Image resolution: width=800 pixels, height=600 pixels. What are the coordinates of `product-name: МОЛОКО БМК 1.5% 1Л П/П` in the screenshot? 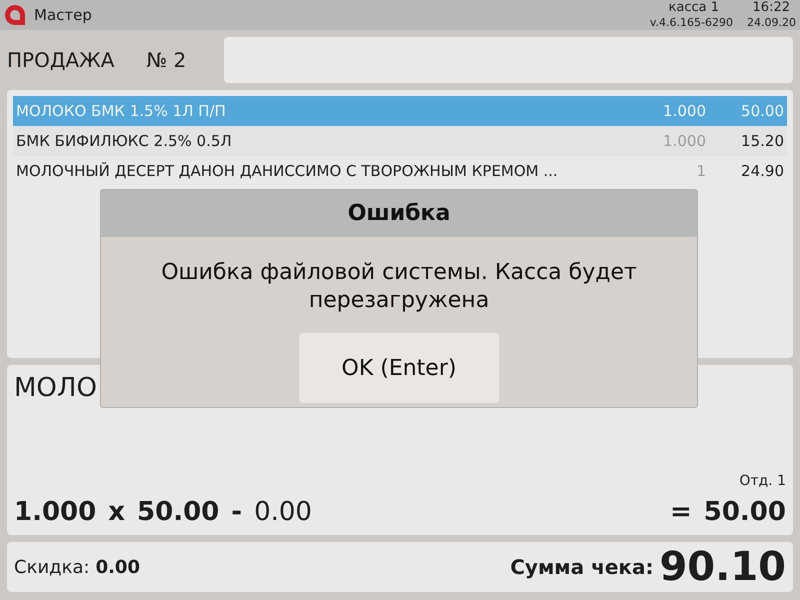 It's located at (121, 111).